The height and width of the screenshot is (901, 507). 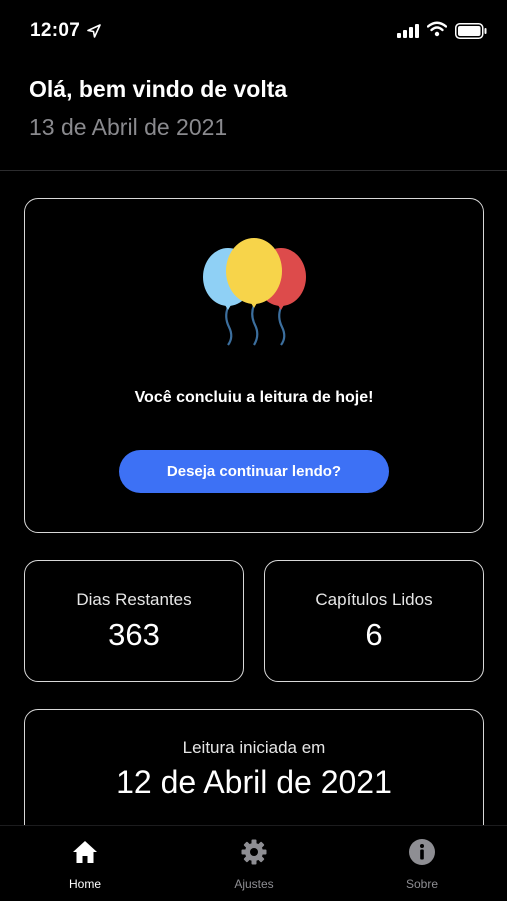 I want to click on home-icon, so click(x=85, y=852).